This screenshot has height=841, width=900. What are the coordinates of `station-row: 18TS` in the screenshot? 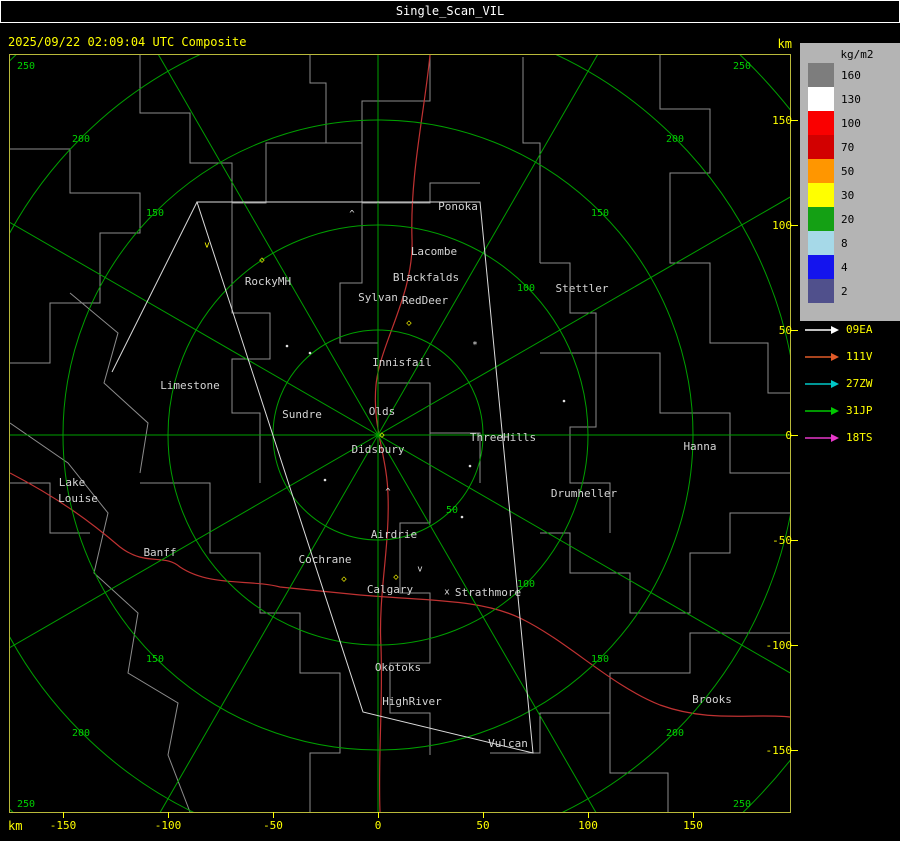 It's located at (850, 437).